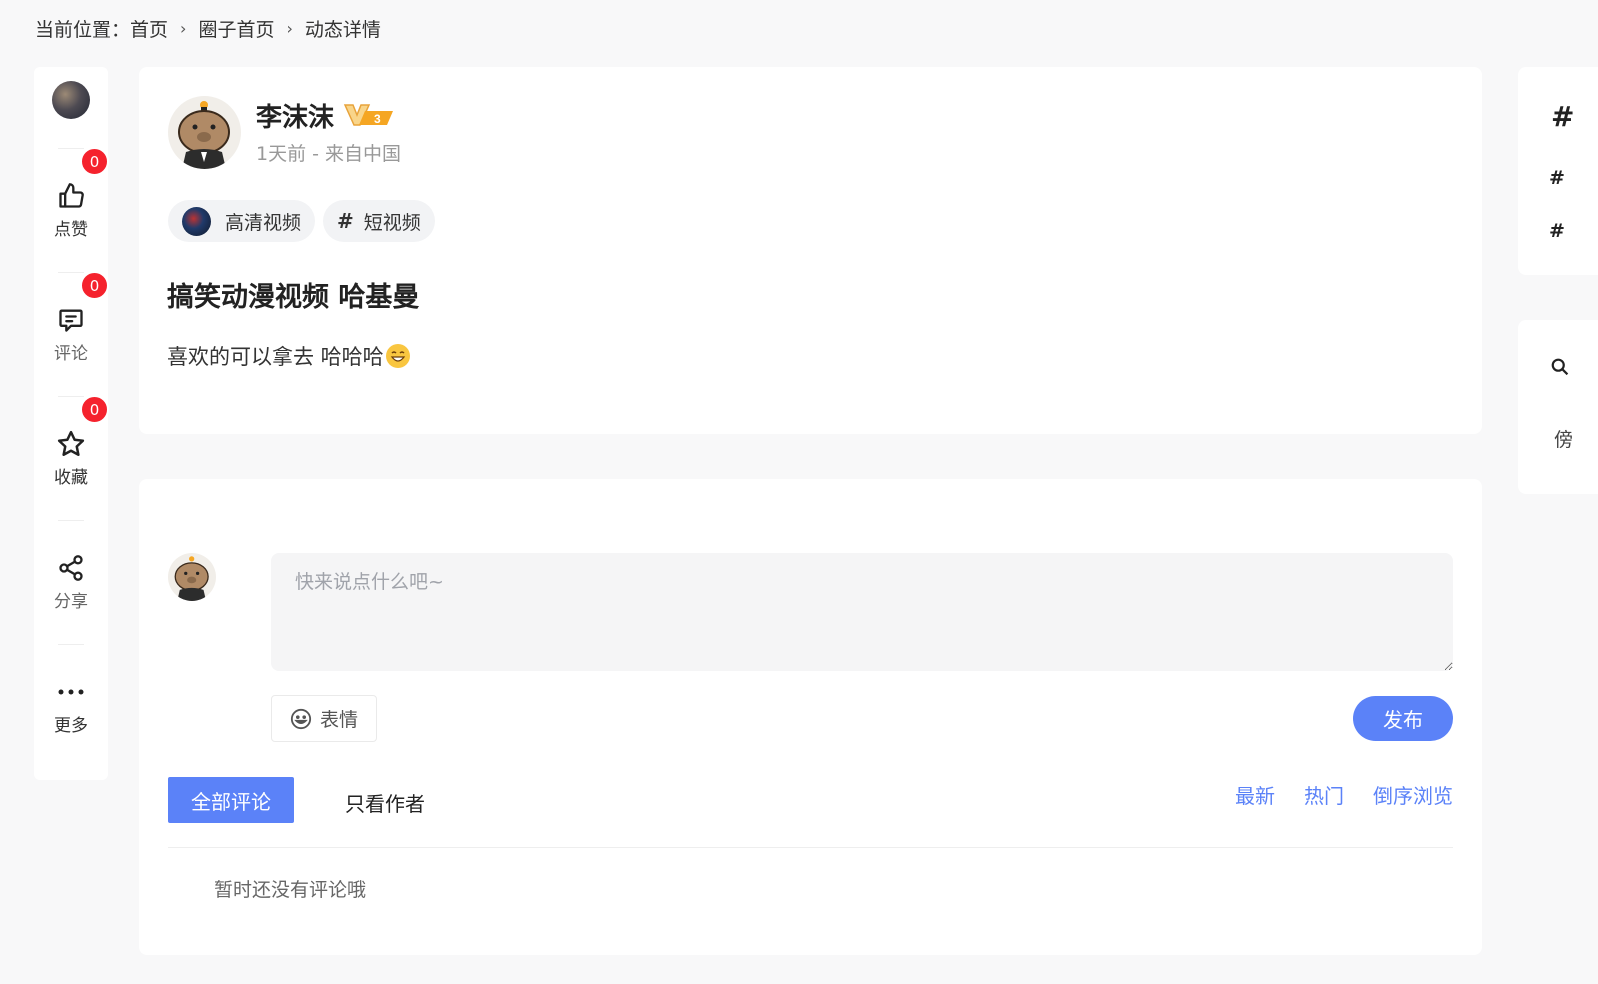  Describe the element at coordinates (1563, 116) in the screenshot. I see `side-hash-heading: #` at that location.